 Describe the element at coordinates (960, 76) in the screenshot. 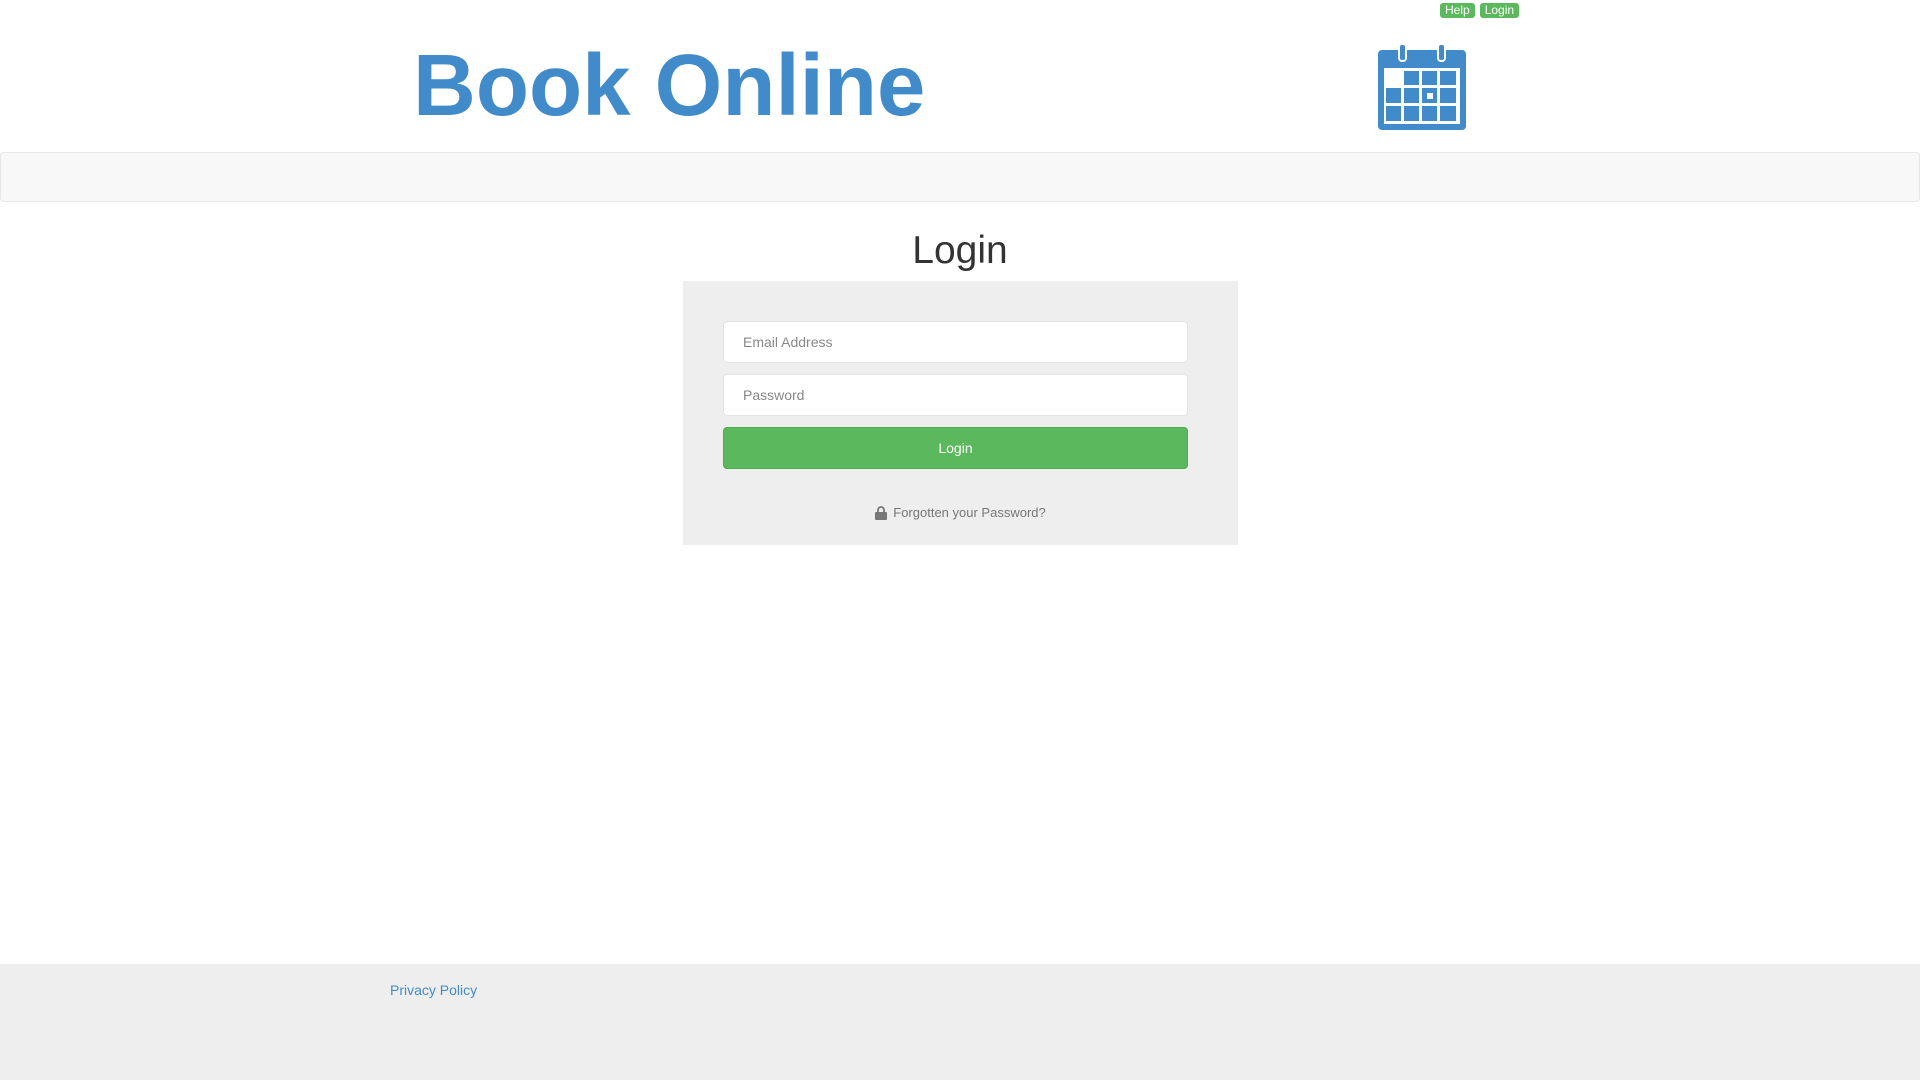

I see `site-header: Book Online` at that location.